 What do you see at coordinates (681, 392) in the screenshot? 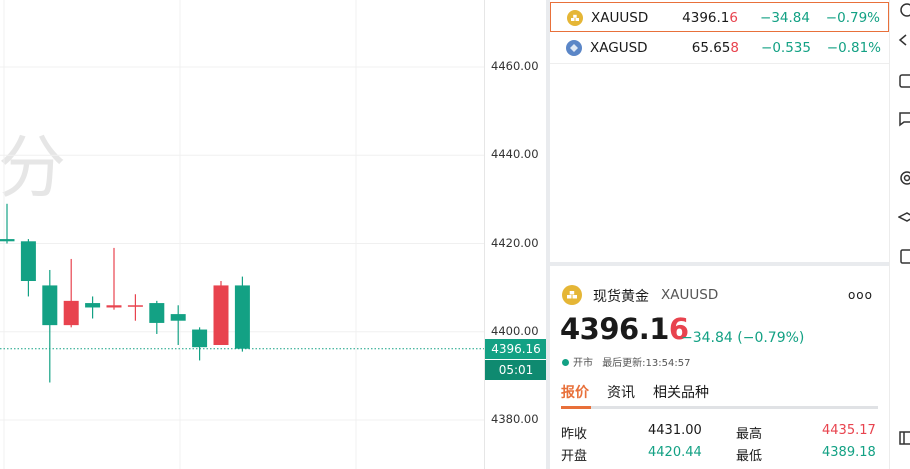
I see `tab-related: 相关品种` at bounding box center [681, 392].